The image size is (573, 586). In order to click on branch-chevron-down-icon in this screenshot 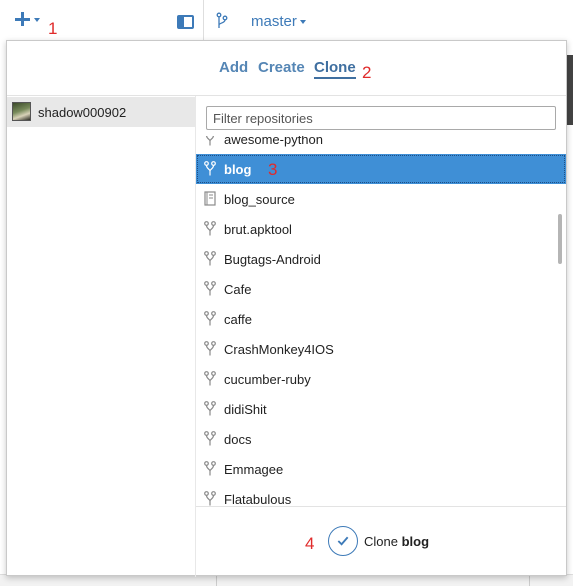, I will do `click(303, 22)`.